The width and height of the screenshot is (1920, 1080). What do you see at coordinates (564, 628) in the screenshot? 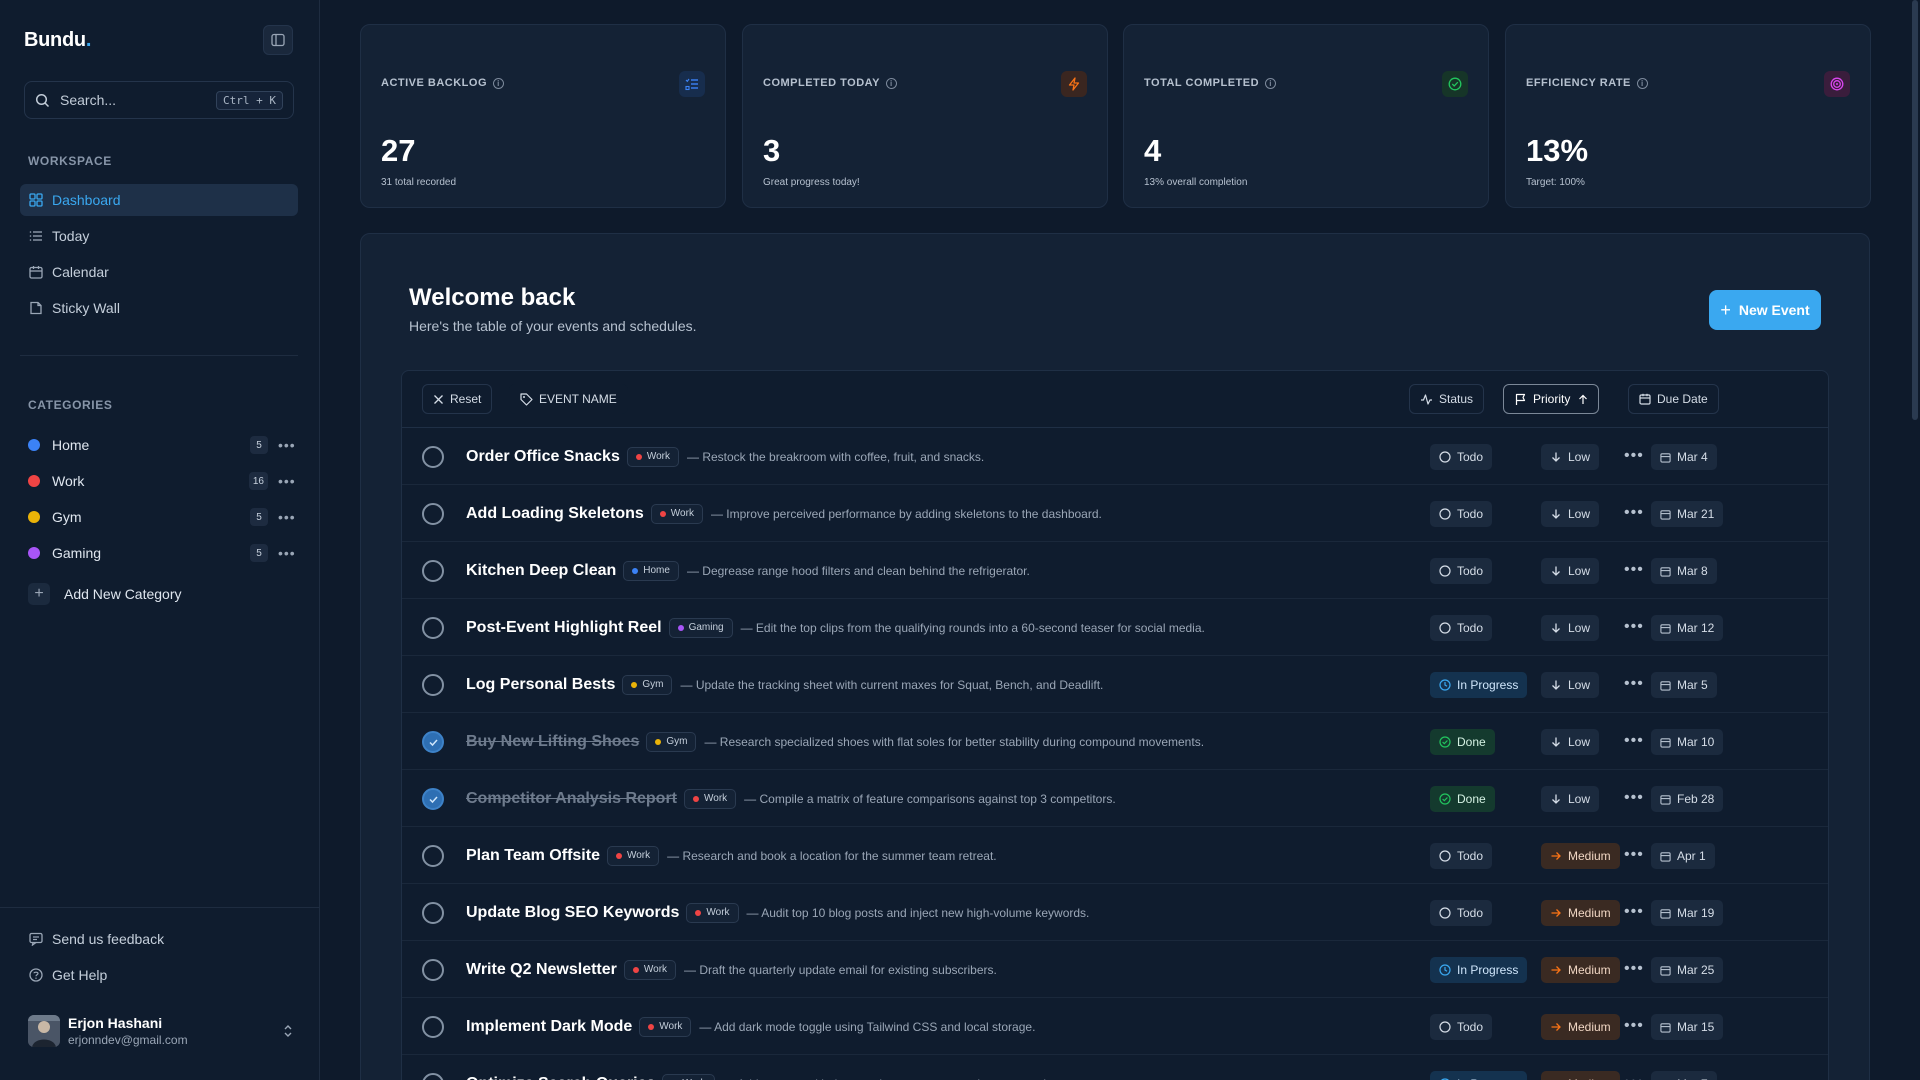
I see `event-title: Post-Event Highlight Reel` at bounding box center [564, 628].